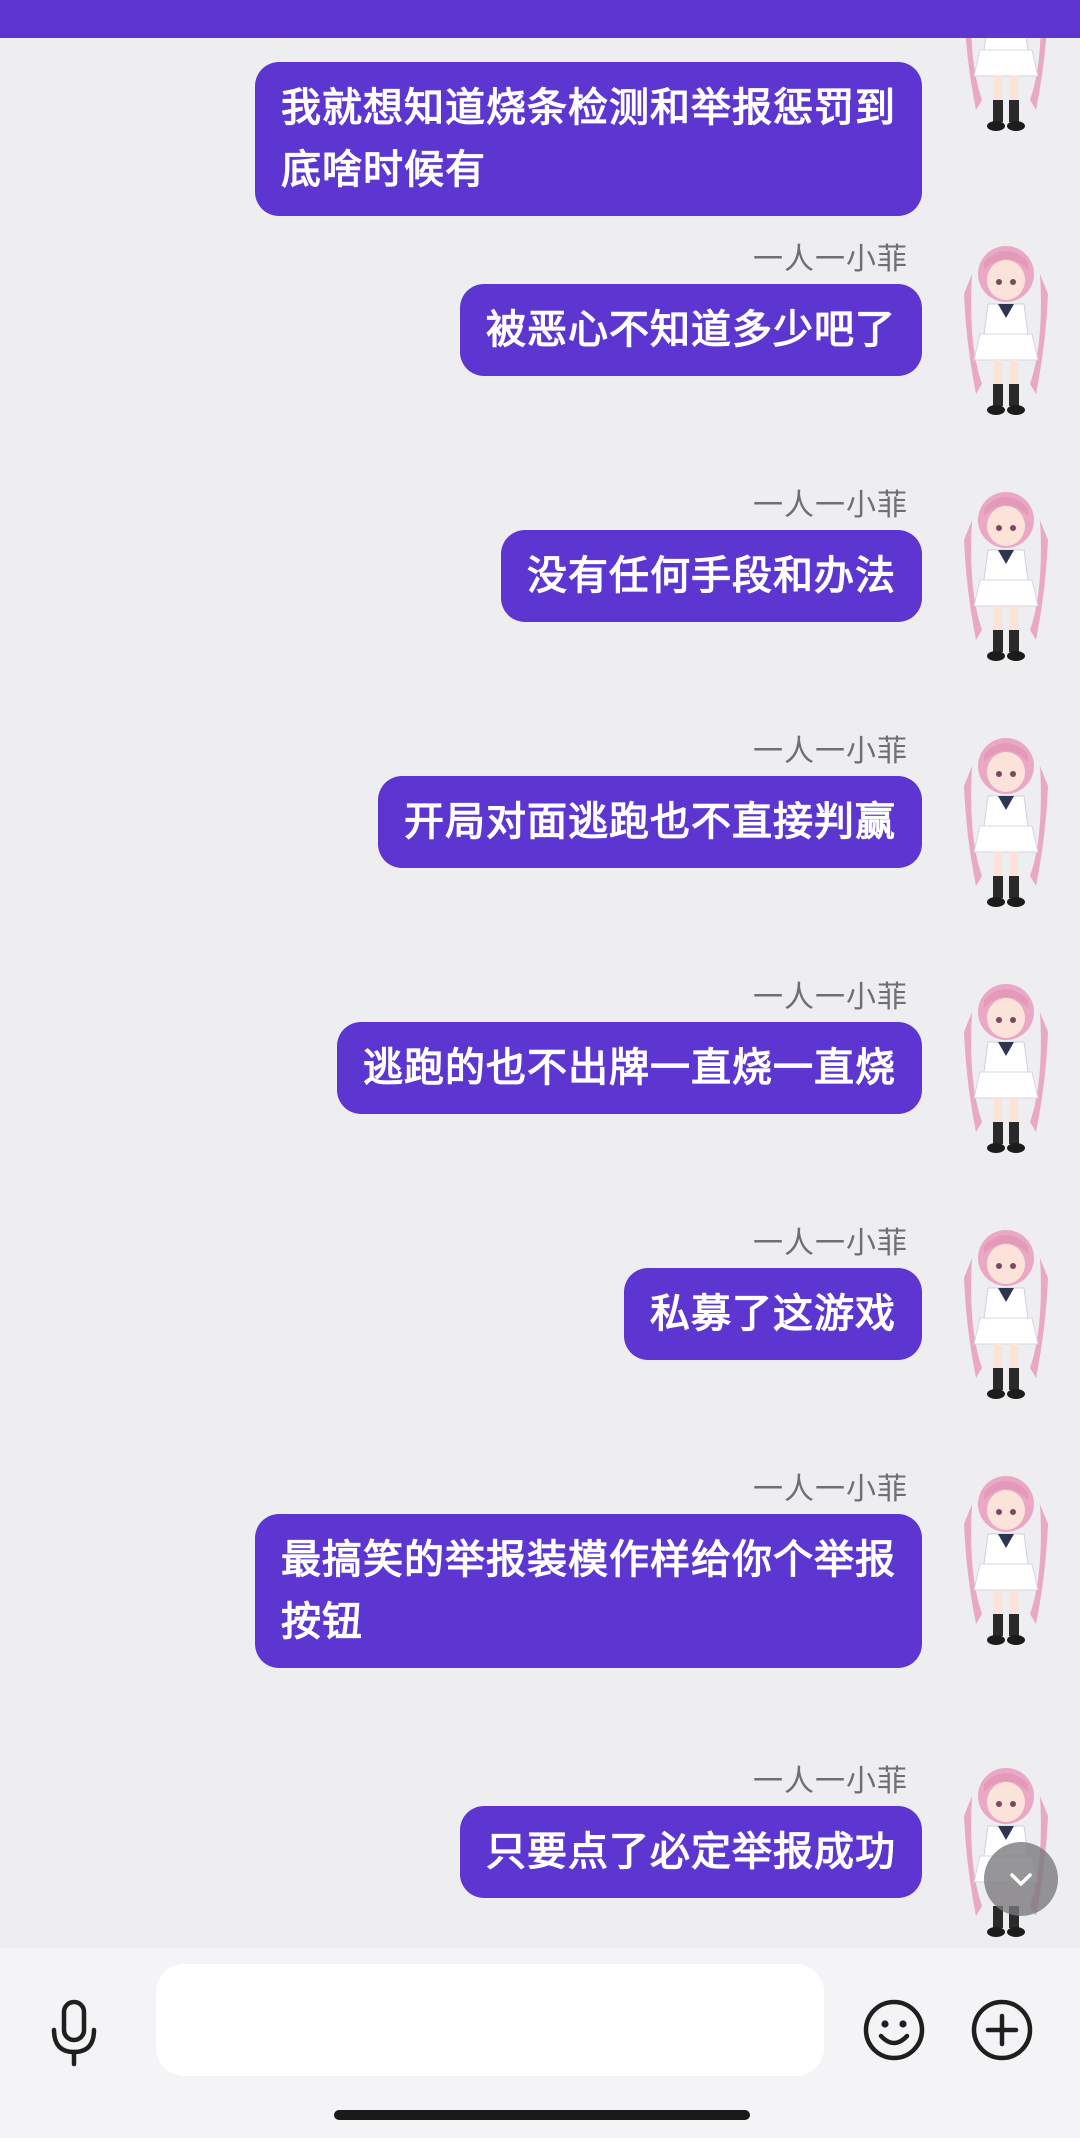  I want to click on composer-bar, so click(540, 2043).